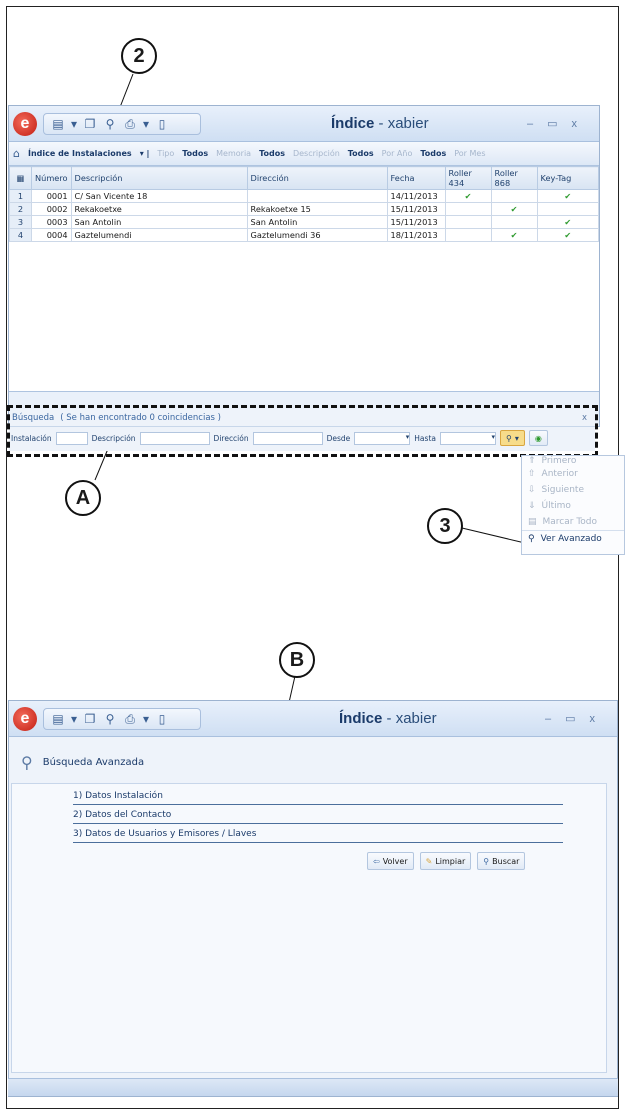  I want to click on menu-item-siguiente: ⇩ Siguiente, so click(573, 490).